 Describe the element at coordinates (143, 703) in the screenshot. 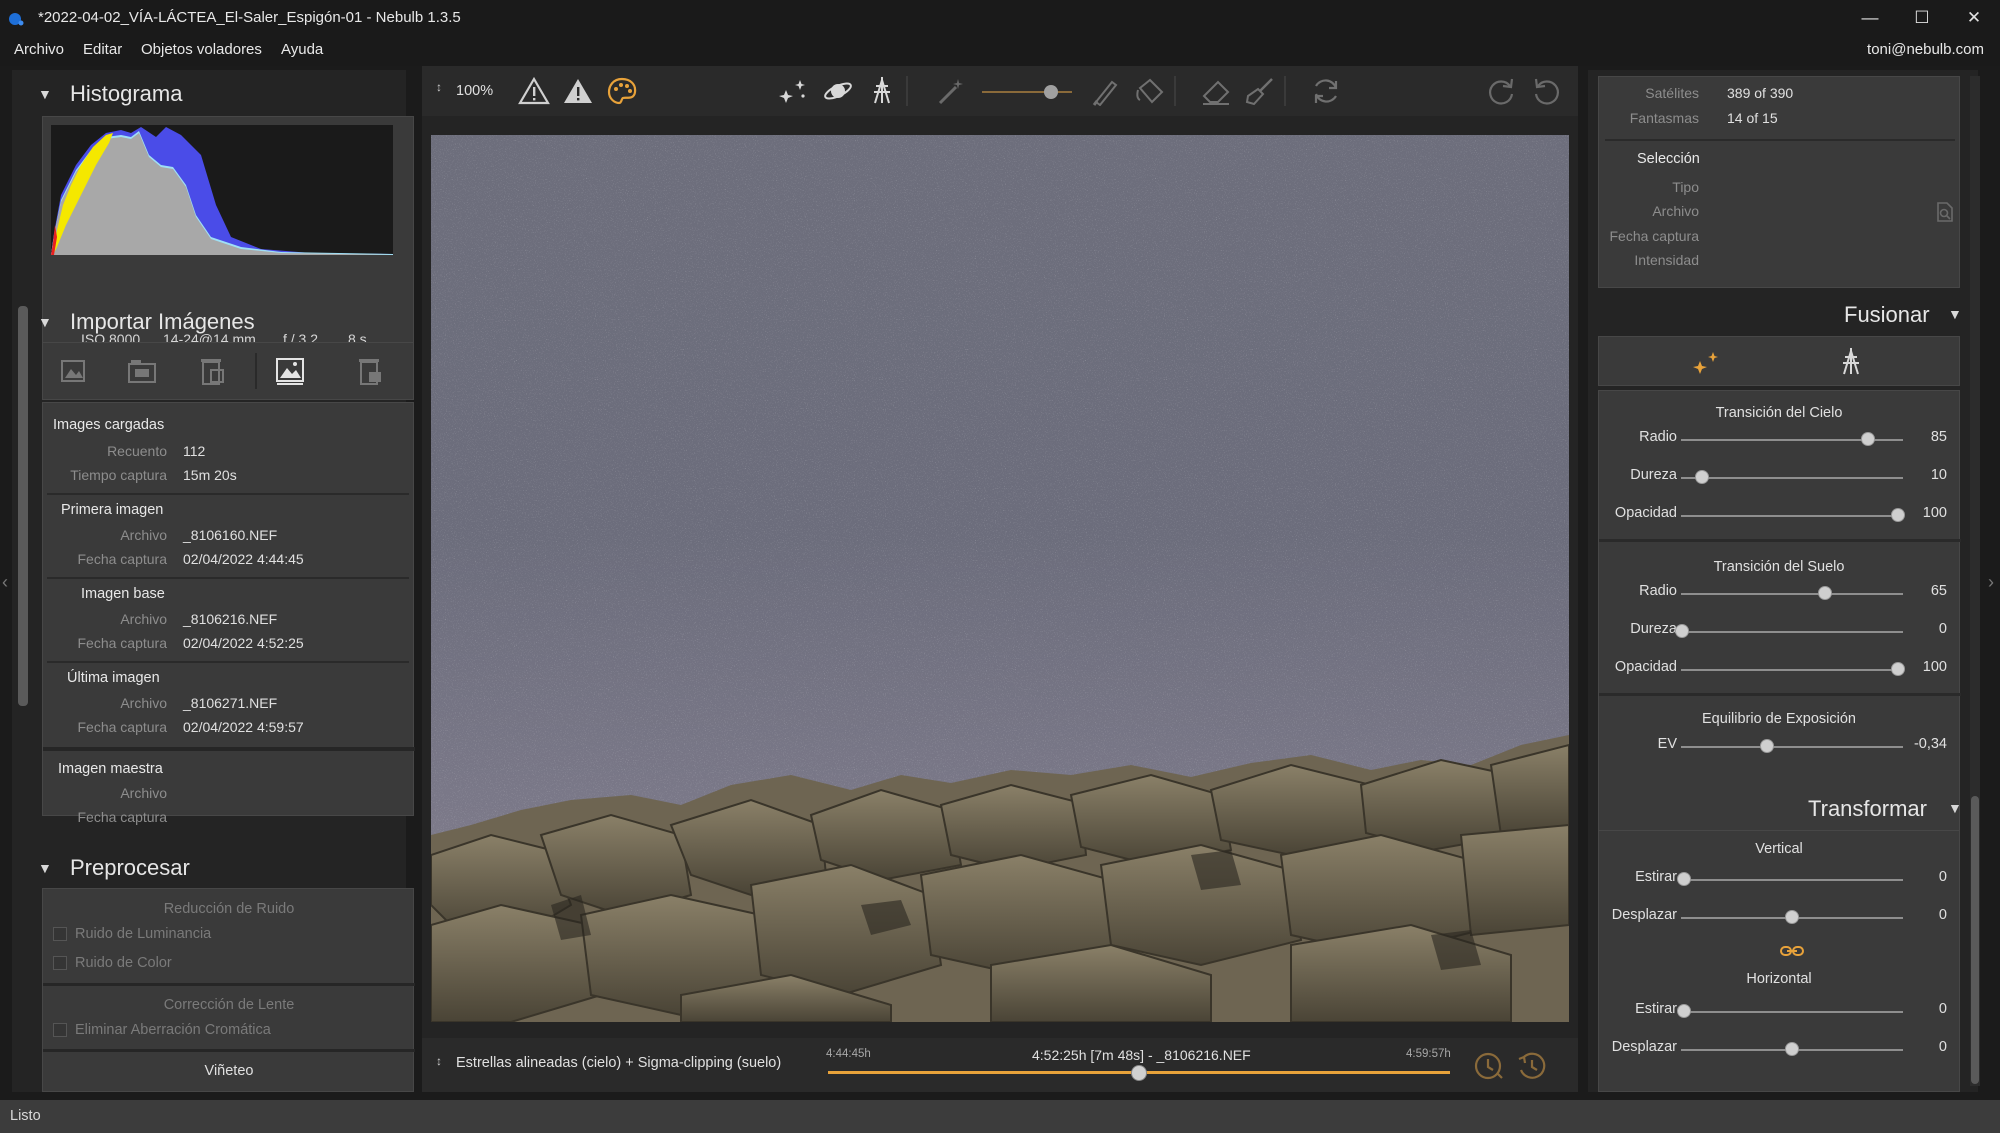

I see `file-label: Archivo` at that location.